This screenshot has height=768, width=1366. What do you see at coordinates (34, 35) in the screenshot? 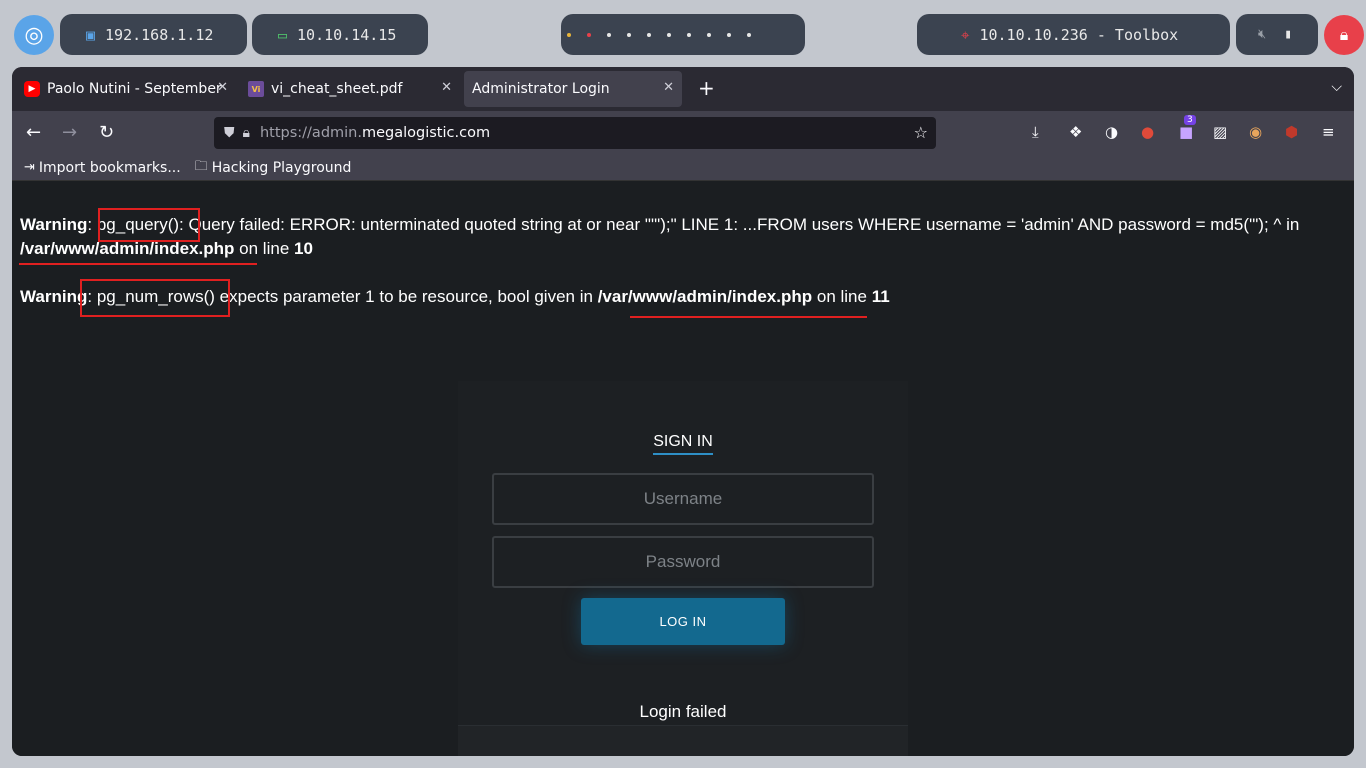
I see `debian-launcher-icon: ◎` at bounding box center [34, 35].